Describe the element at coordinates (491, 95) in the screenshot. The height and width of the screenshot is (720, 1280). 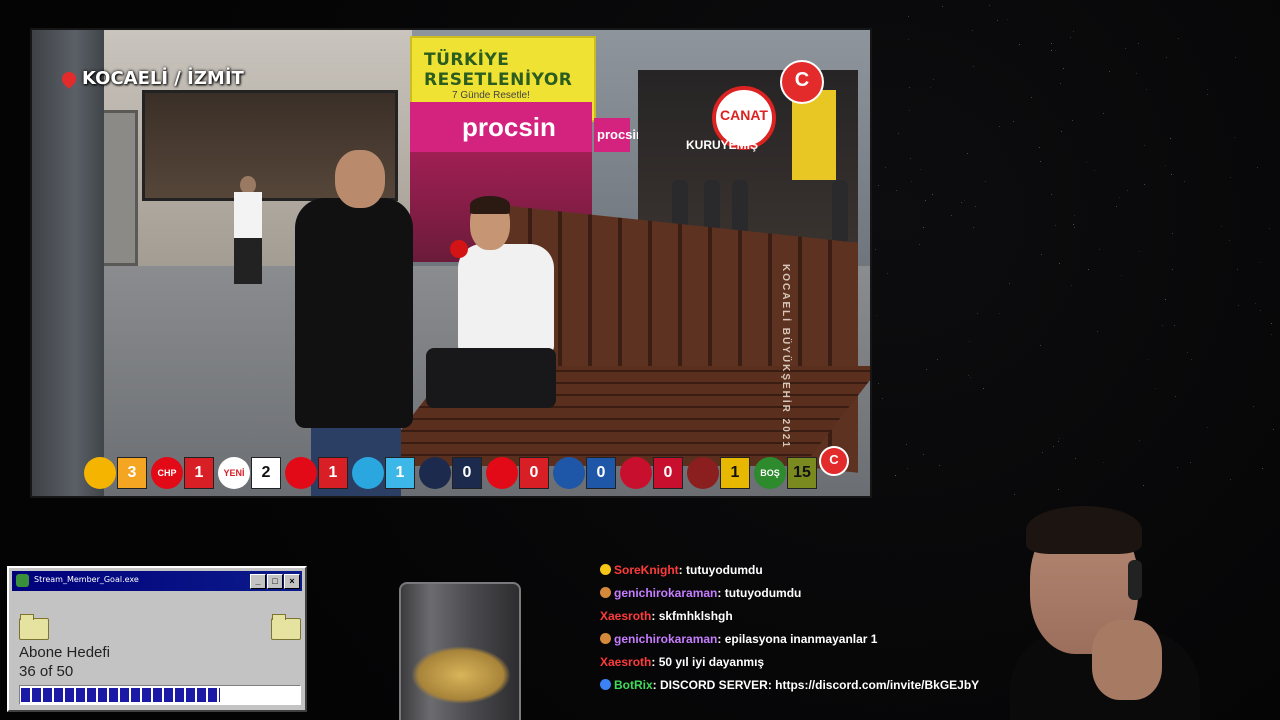
I see `sign-yellow-subtitle: 7 Günde Resetle!` at that location.